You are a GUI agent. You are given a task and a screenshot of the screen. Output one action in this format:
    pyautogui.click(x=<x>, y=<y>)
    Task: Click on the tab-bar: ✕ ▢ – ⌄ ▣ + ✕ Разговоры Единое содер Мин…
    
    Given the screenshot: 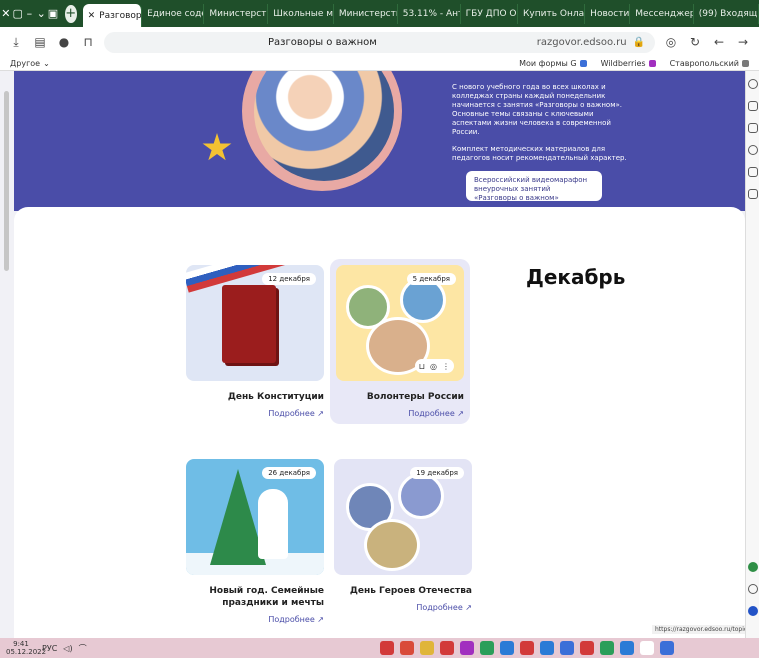 What is the action you would take?
    pyautogui.click(x=379, y=13)
    